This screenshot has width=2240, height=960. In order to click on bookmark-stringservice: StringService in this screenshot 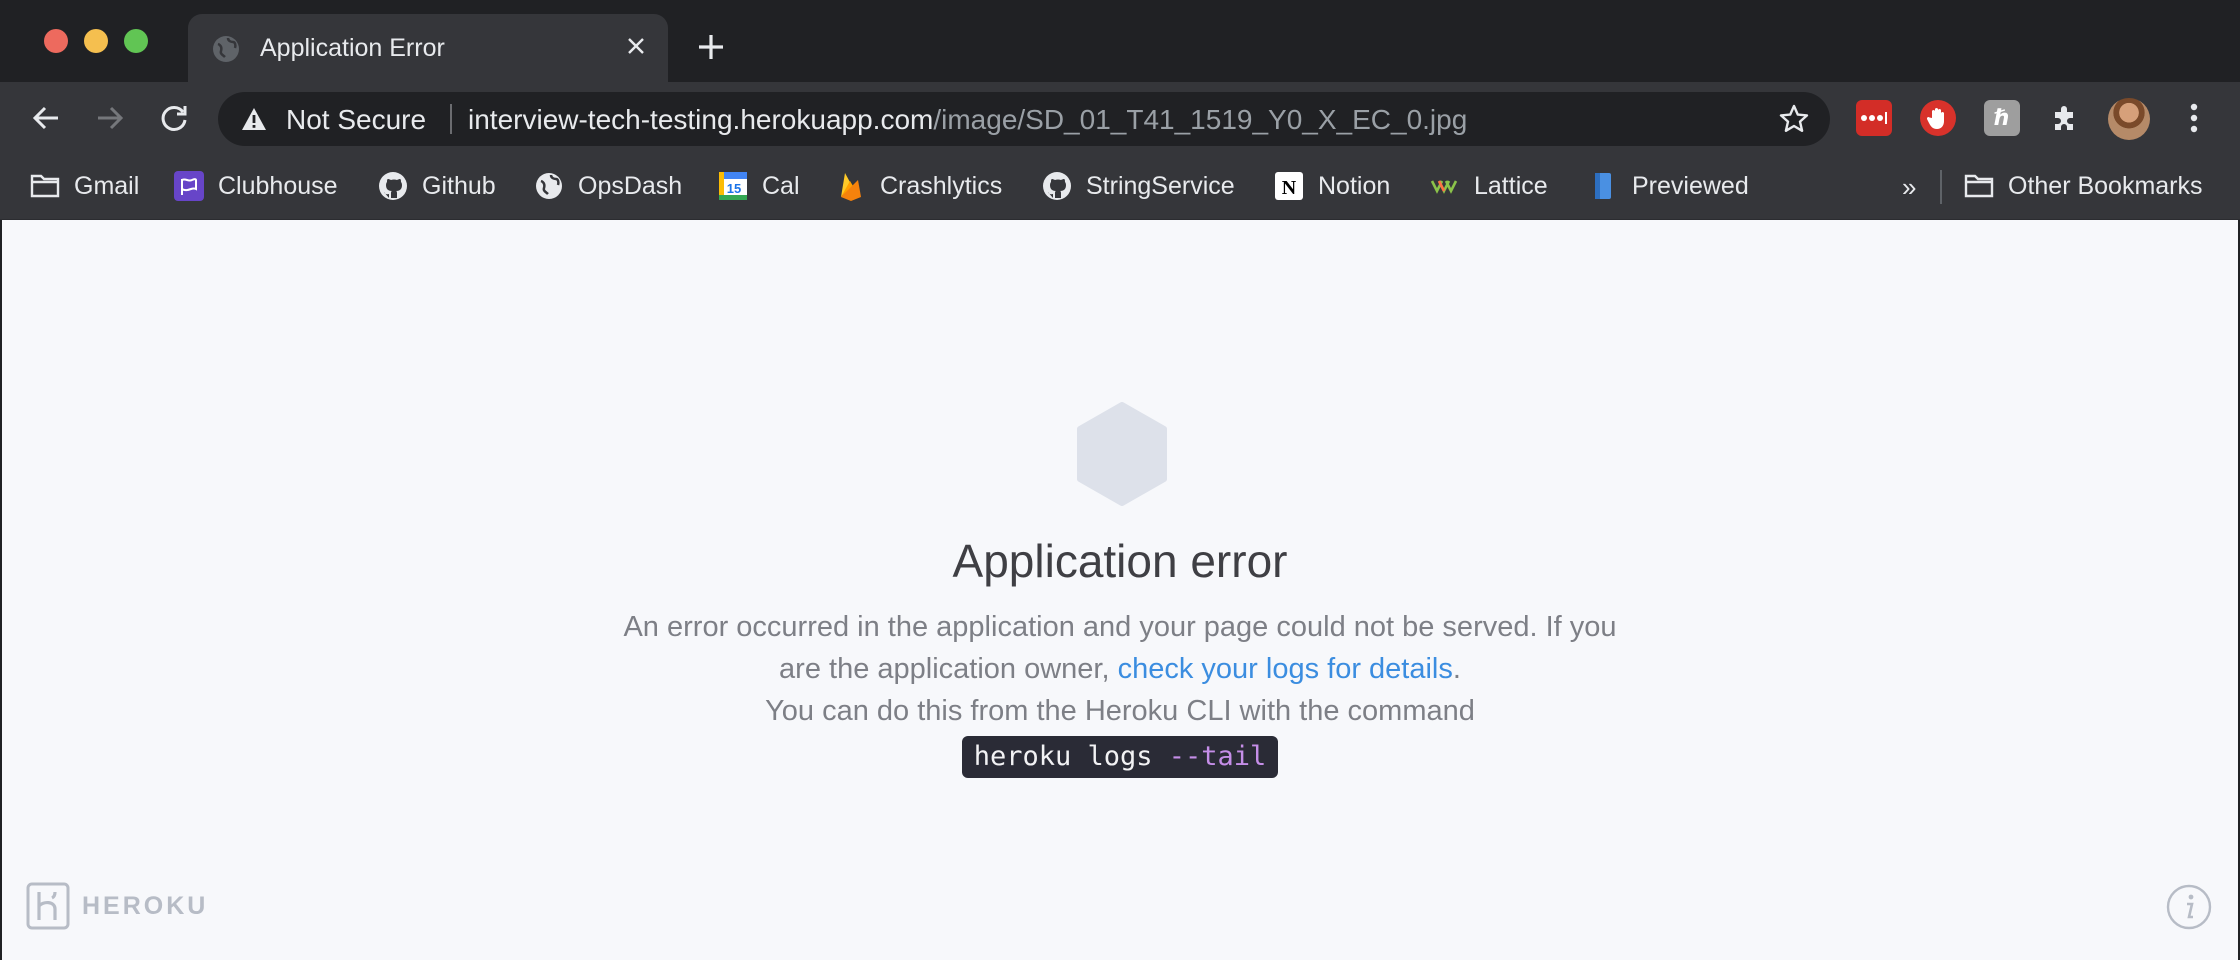, I will do `click(1138, 186)`.